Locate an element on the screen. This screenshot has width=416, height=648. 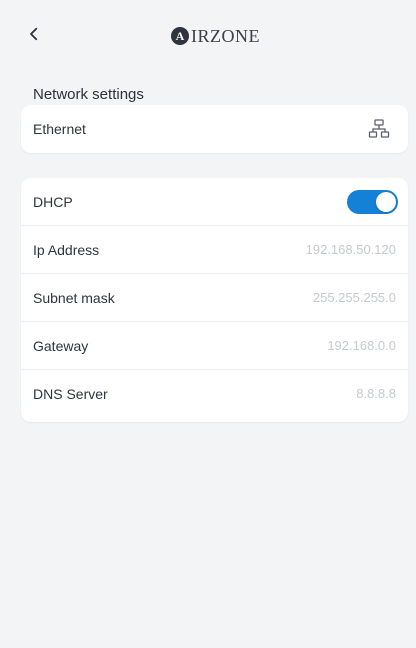
ethernet-label: Ethernet is located at coordinates (59, 129).